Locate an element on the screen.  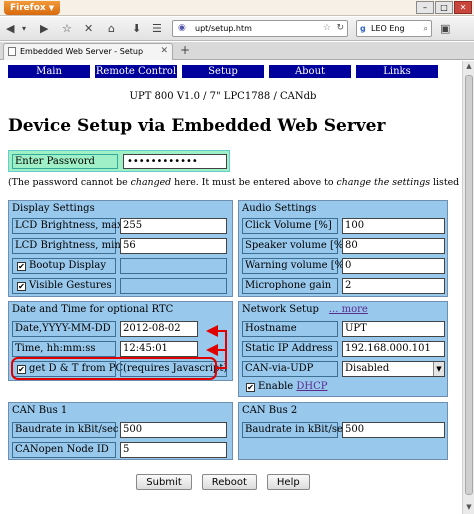
device-subtitle: UPT 800 V1.0 / 7" LPC1788 / CANdb is located at coordinates (223, 96).